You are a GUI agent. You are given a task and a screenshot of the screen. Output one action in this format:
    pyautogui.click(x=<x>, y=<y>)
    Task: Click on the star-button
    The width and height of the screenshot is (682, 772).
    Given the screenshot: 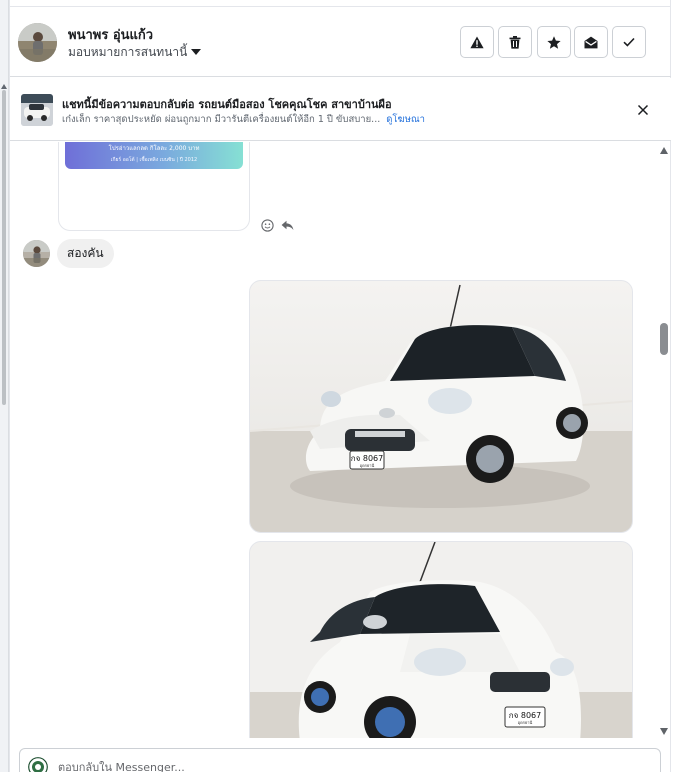 What is the action you would take?
    pyautogui.click(x=554, y=42)
    